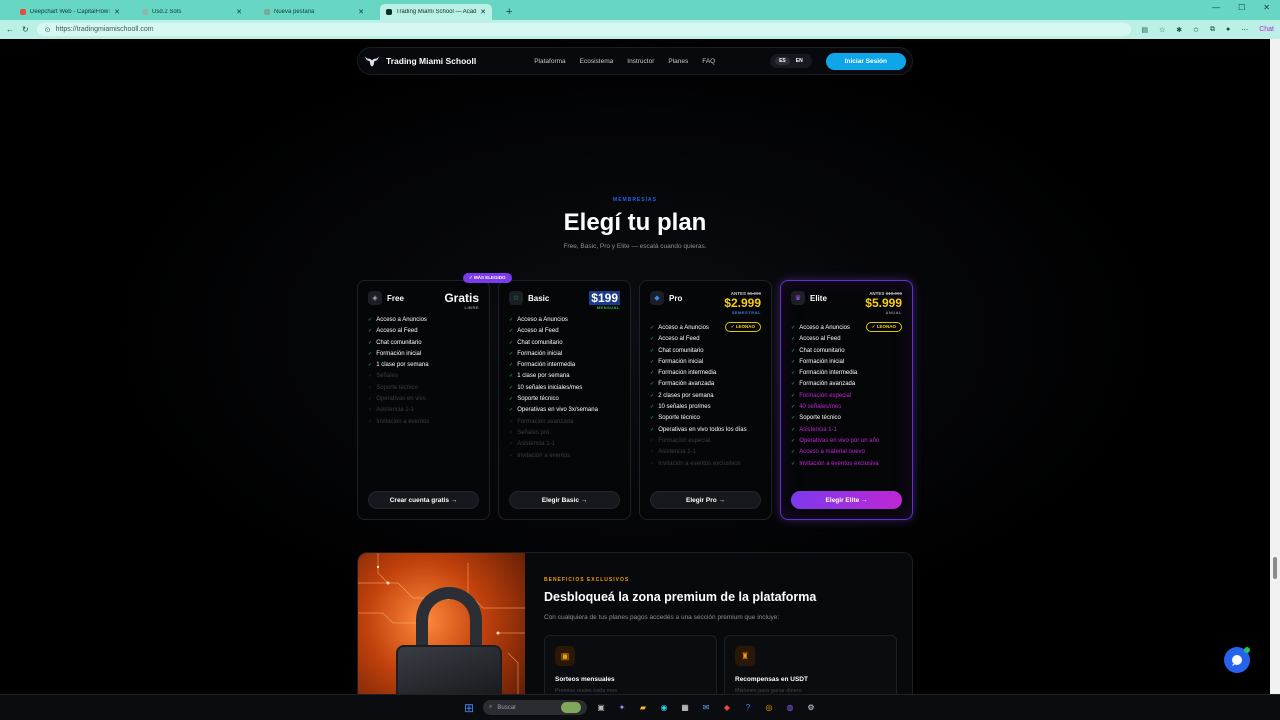 This screenshot has width=1280, height=720. I want to click on feature-item: ✓ Chat comunitario, so click(677, 350).